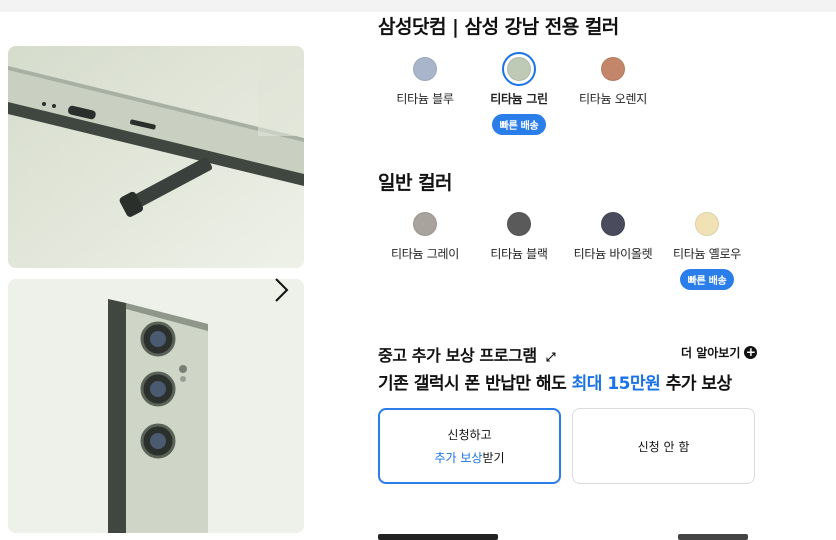  I want to click on product-image-spen, so click(156, 157).